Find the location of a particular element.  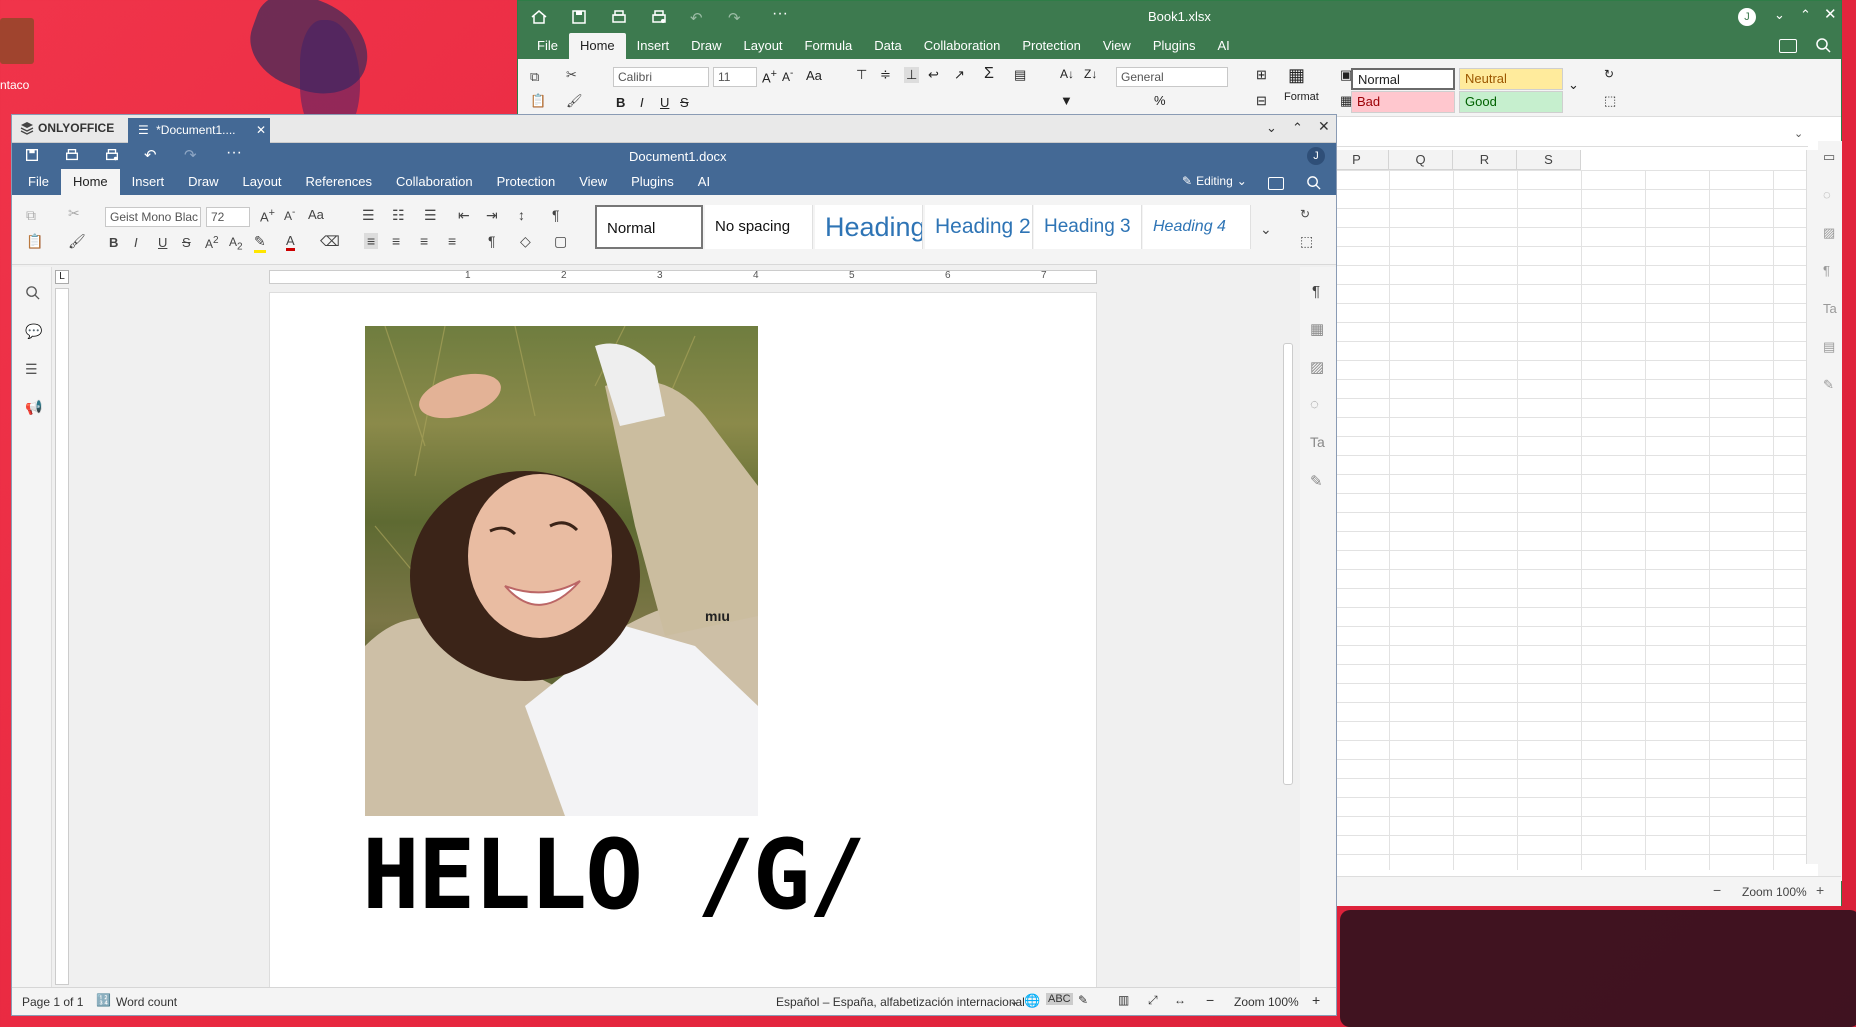

sheet-tab-collaboration: Collaboration is located at coordinates (962, 46).